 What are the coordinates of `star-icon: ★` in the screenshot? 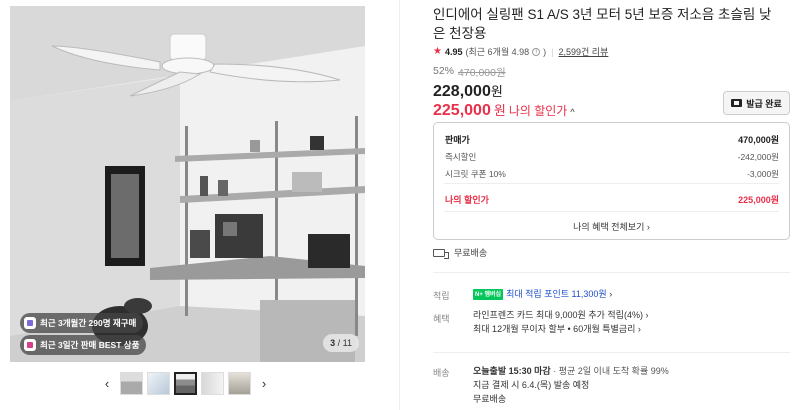 It's located at (437, 51).